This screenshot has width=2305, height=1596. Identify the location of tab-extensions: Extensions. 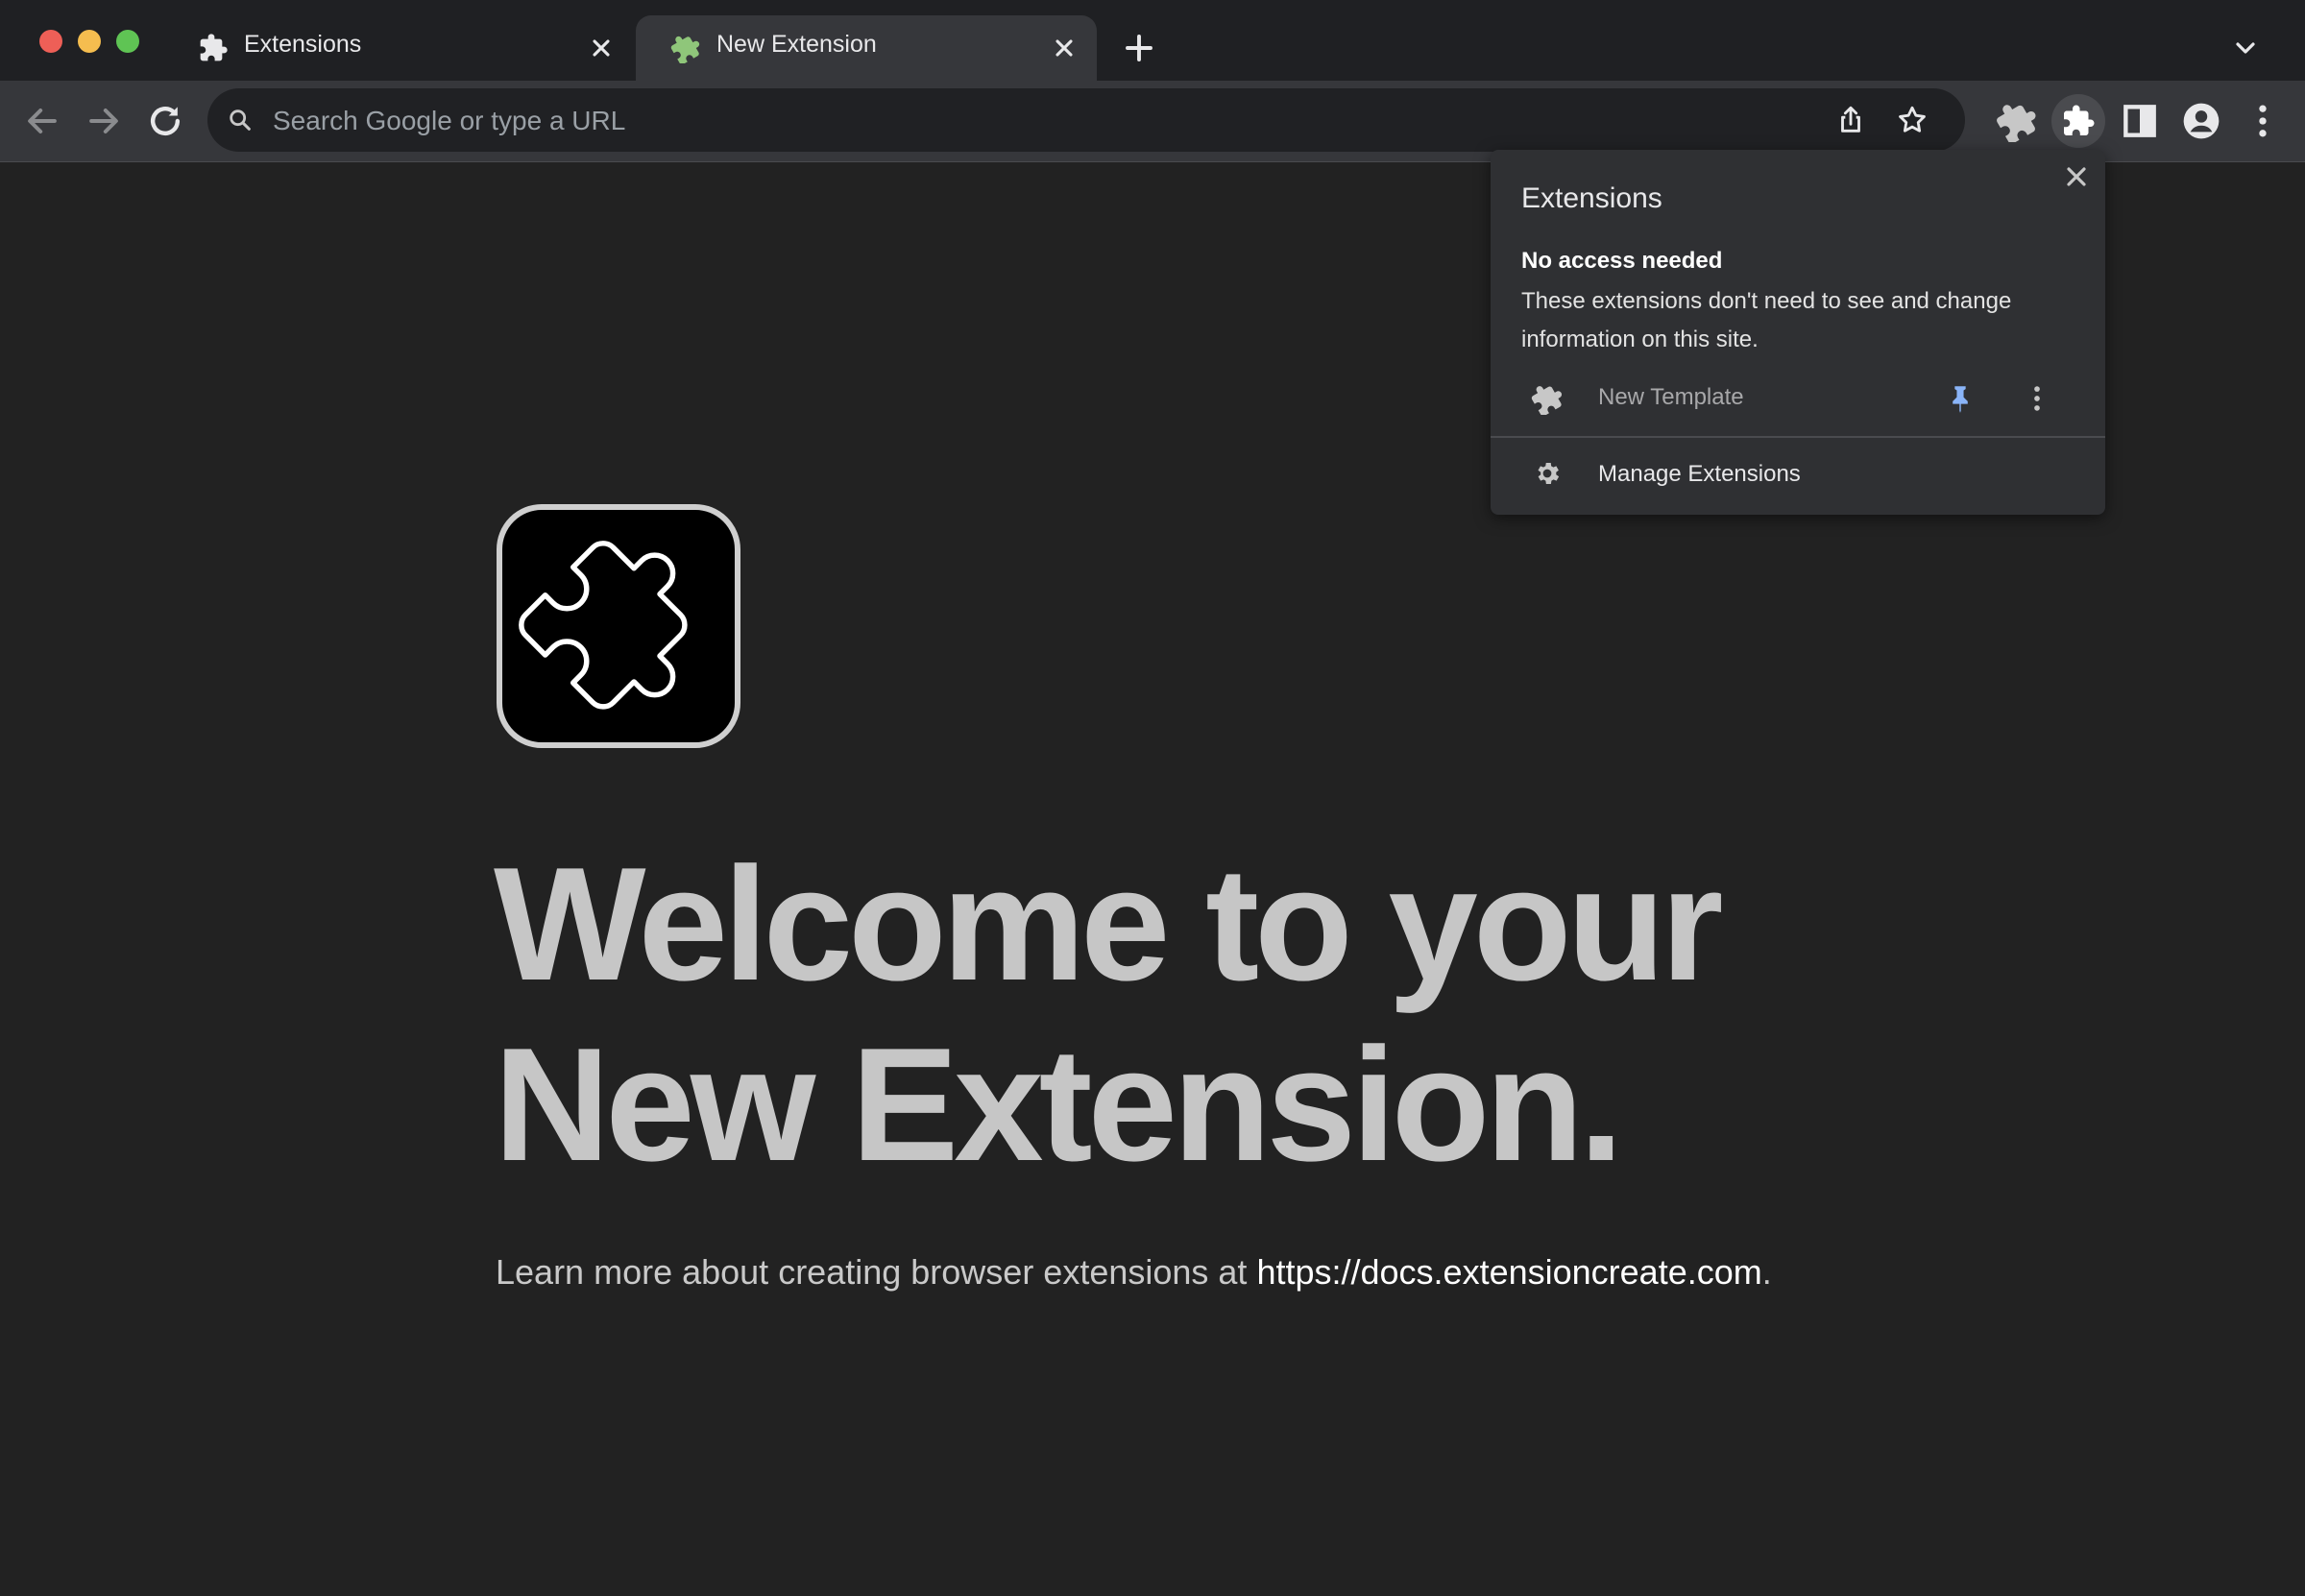
(398, 48).